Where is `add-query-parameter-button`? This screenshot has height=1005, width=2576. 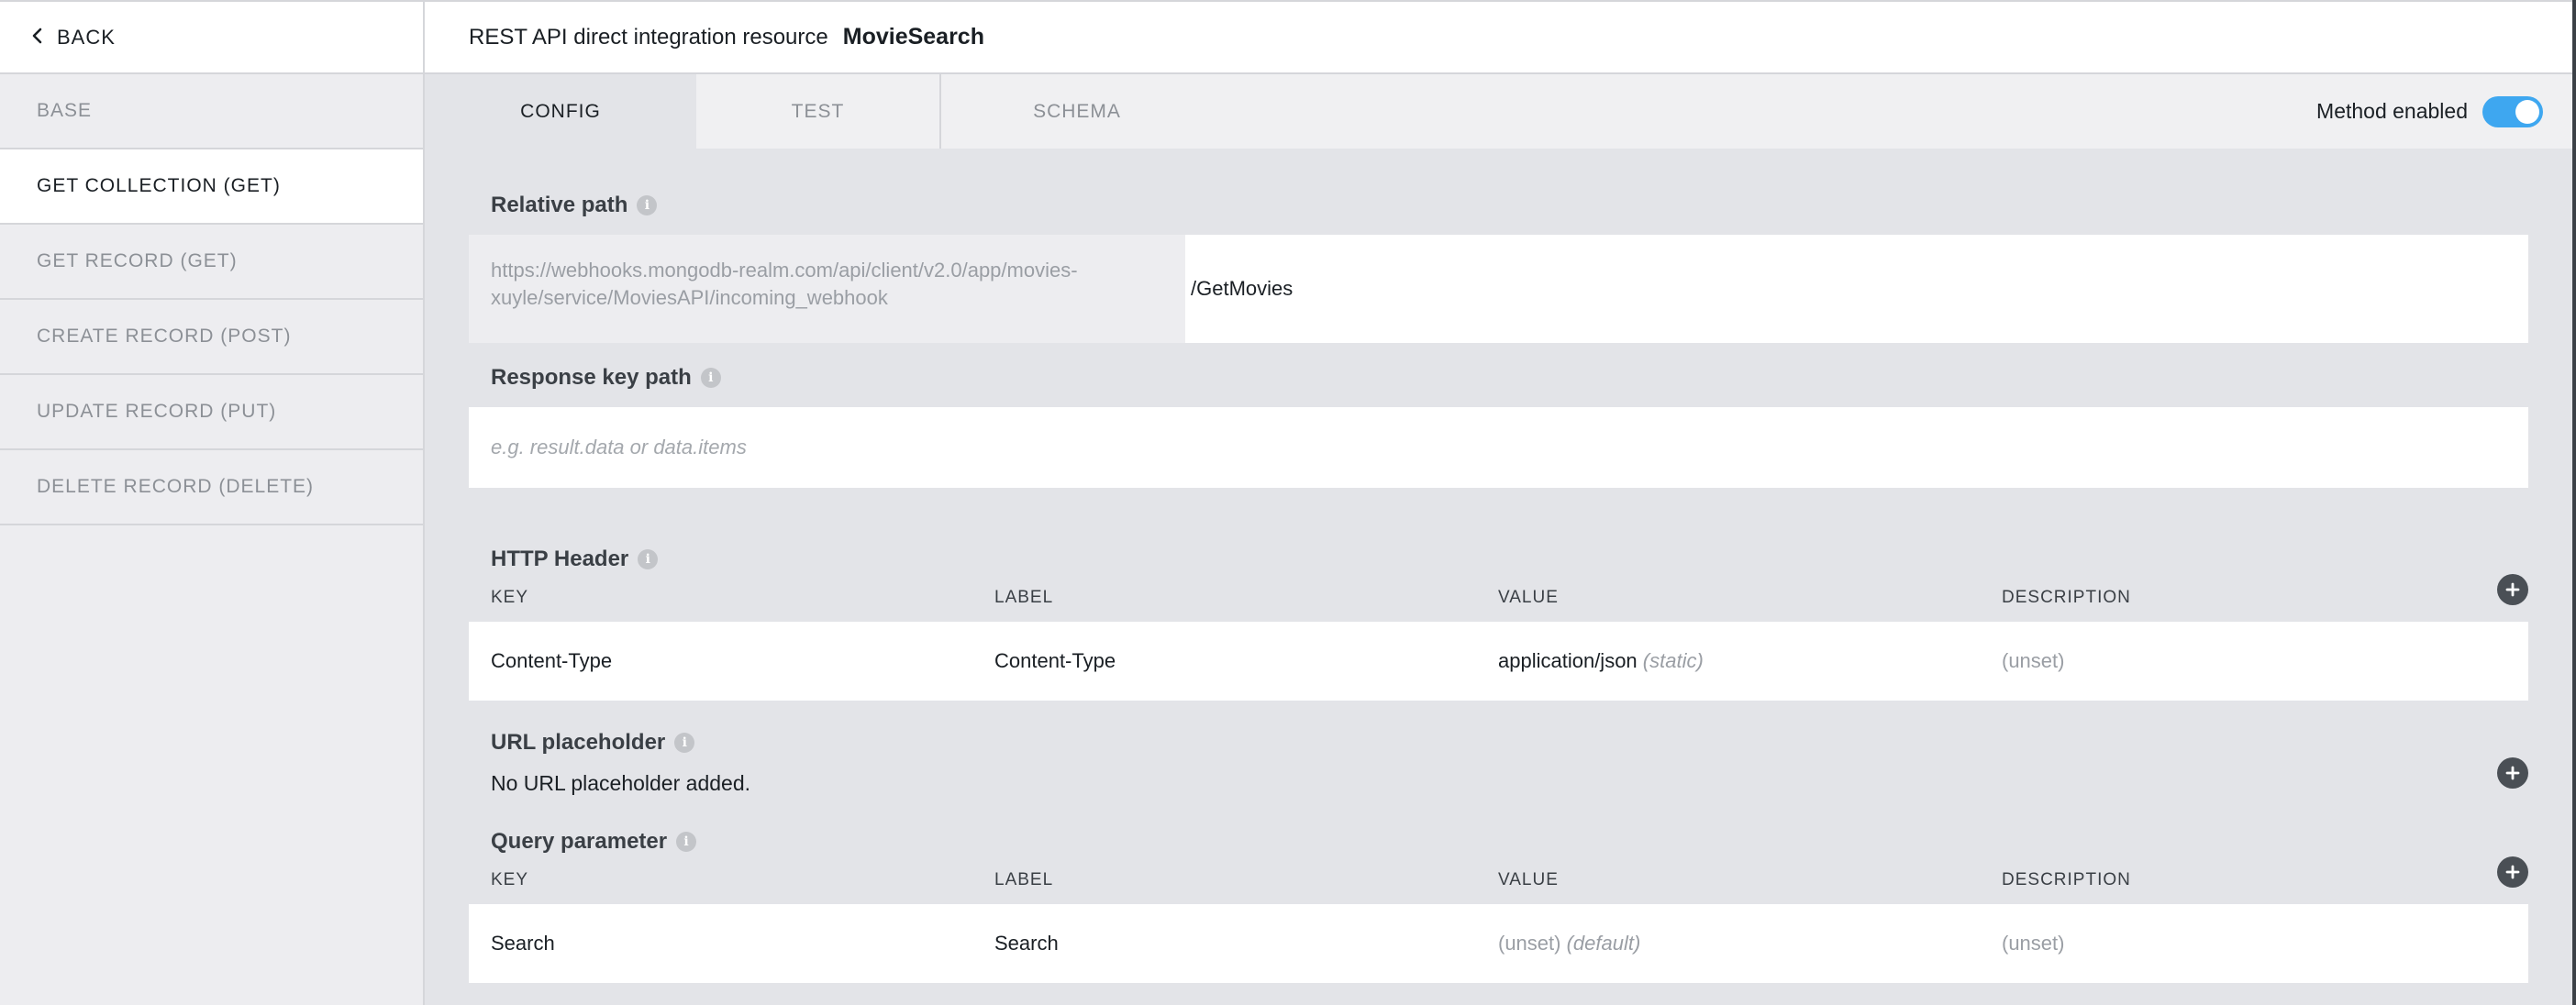
add-query-parameter-button is located at coordinates (2512, 872).